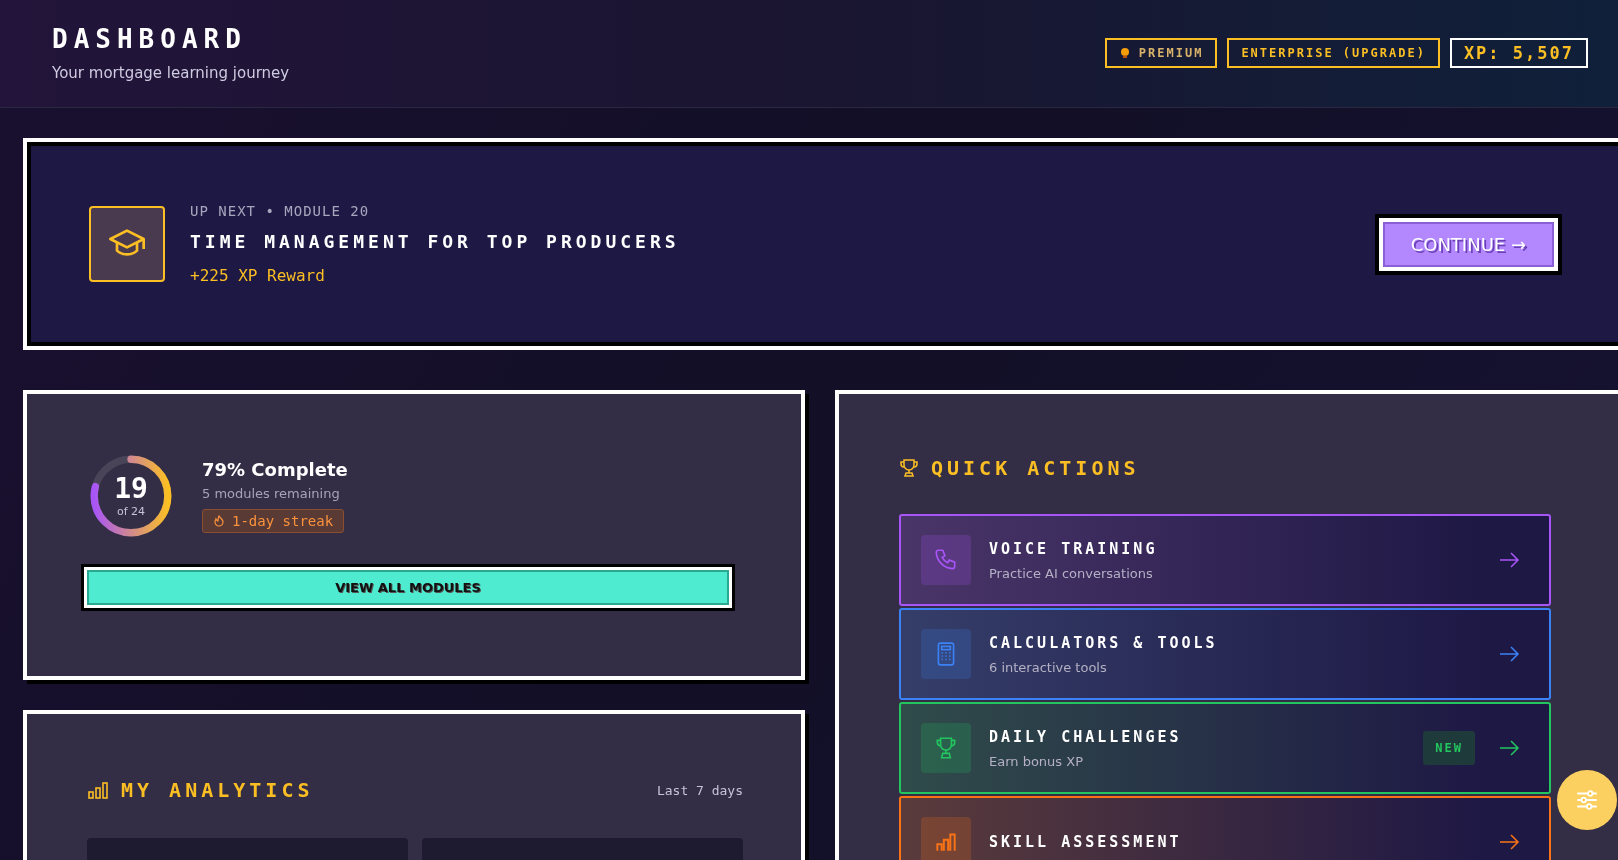  I want to click on action-title: VOICE TRAINING, so click(1074, 548).